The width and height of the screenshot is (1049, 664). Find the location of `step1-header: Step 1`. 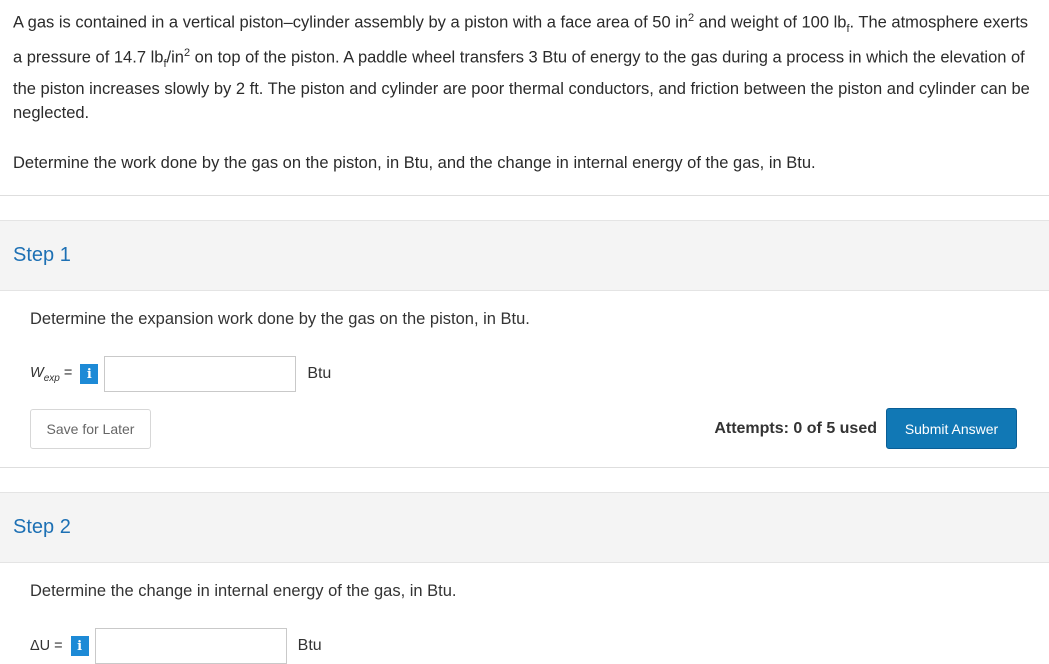

step1-header: Step 1 is located at coordinates (524, 256).